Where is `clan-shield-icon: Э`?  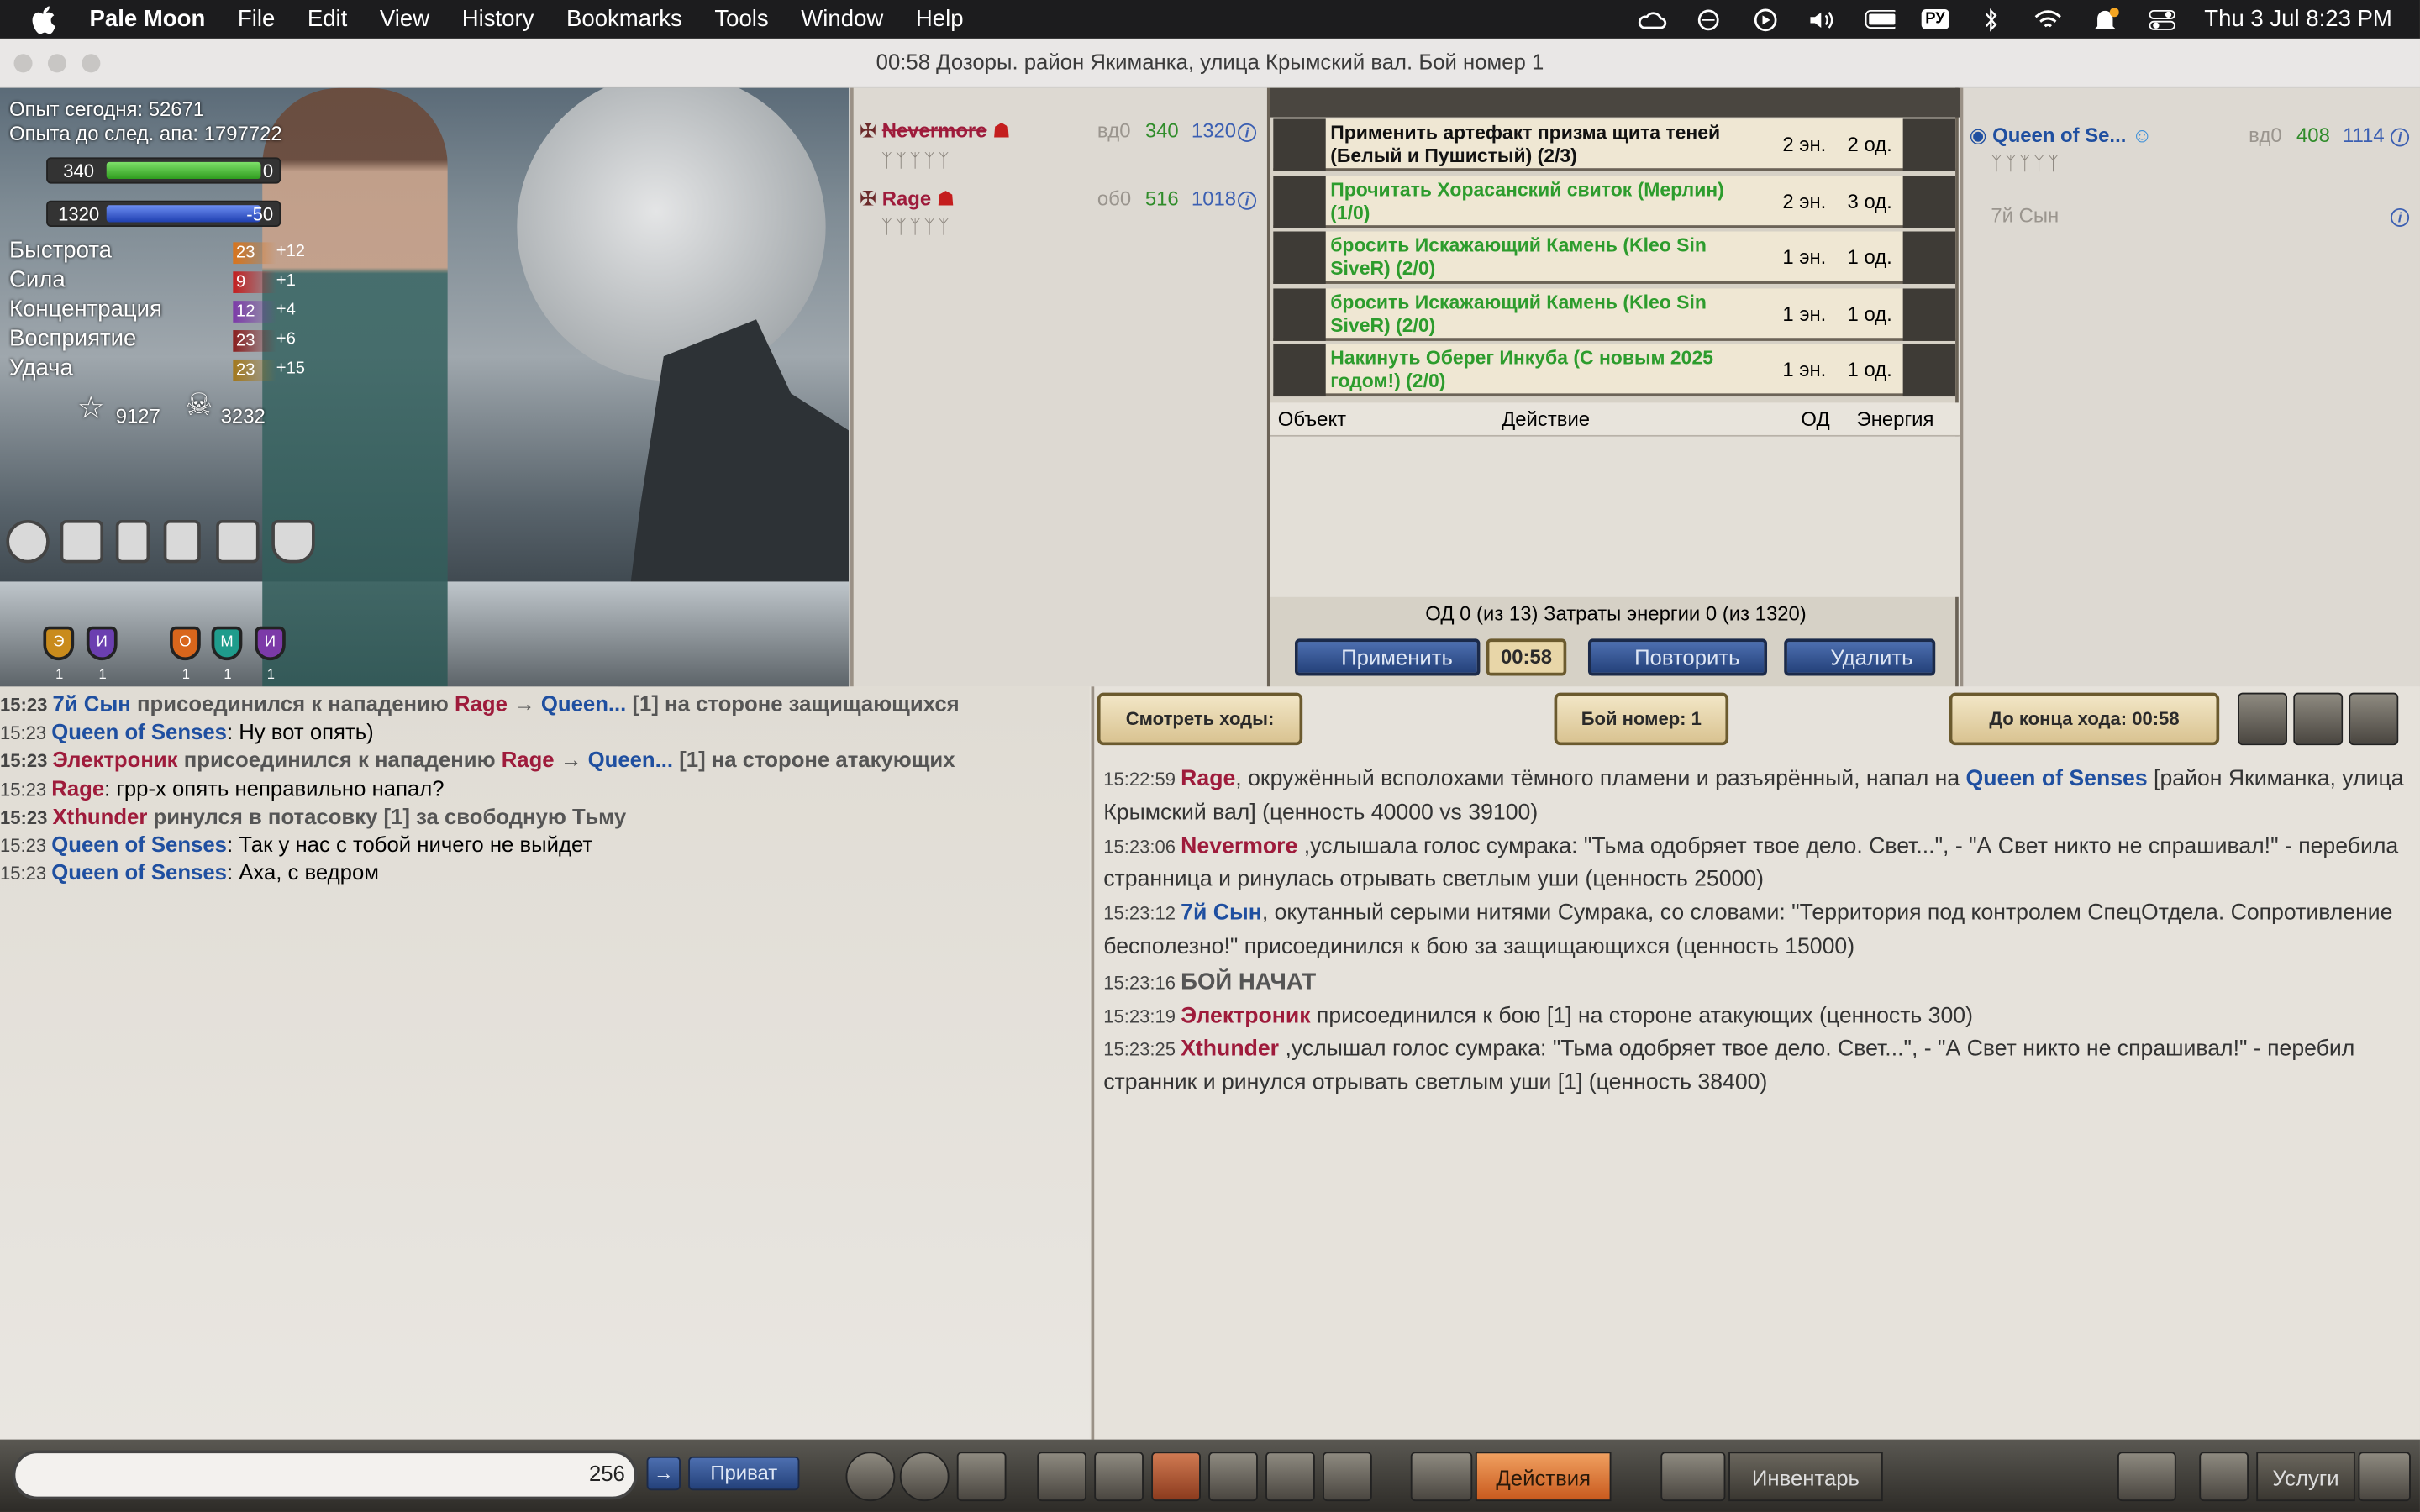 clan-shield-icon: Э is located at coordinates (59, 643).